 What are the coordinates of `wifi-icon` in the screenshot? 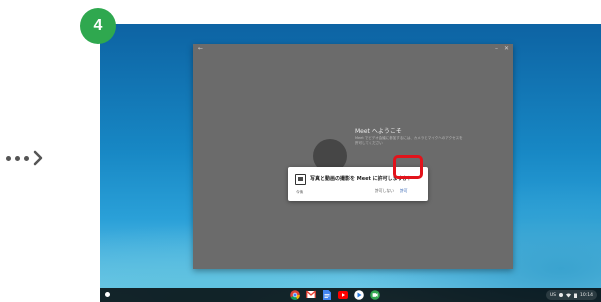 It's located at (569, 294).